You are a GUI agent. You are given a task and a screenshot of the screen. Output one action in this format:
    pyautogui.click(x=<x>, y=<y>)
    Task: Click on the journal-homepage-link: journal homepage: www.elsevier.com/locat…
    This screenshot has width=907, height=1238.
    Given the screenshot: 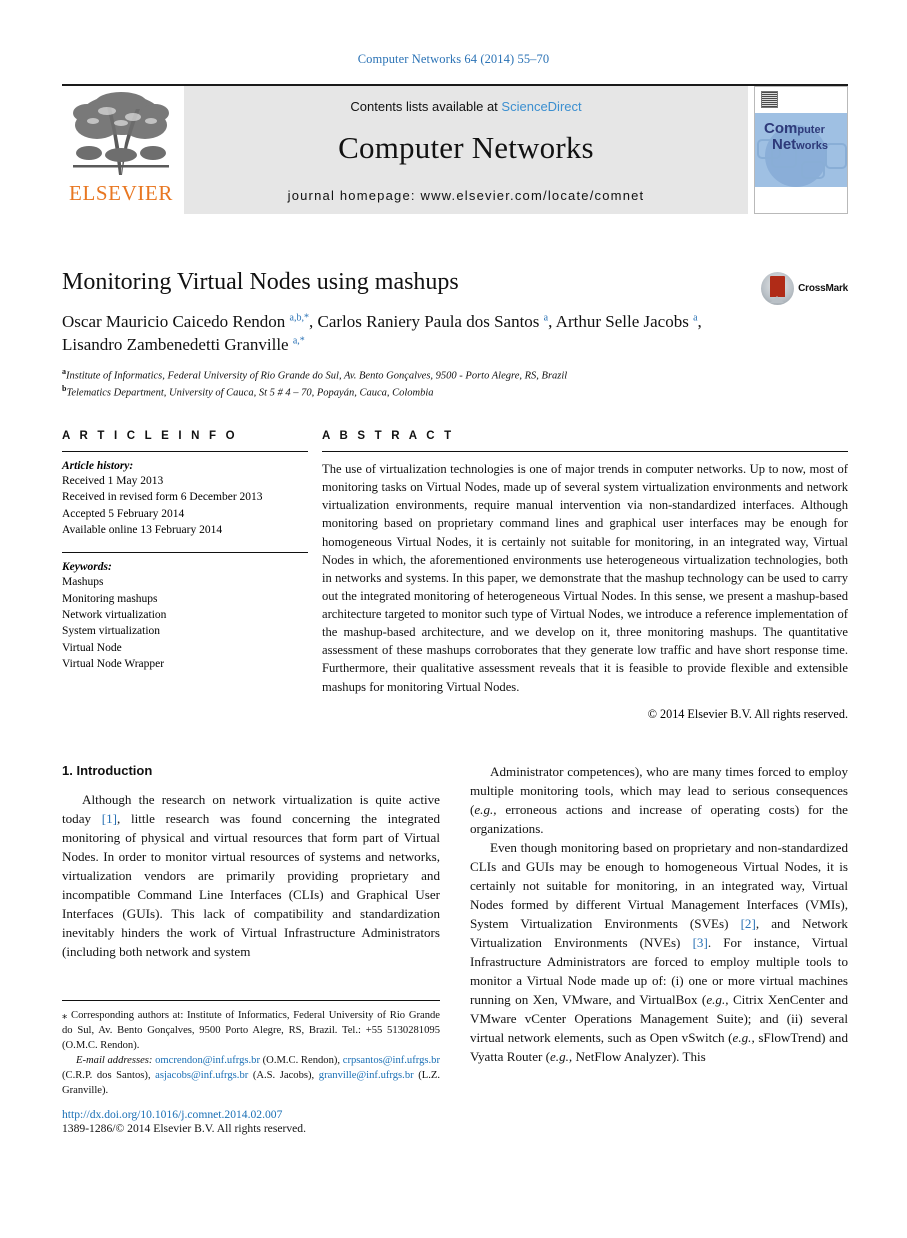 What is the action you would take?
    pyautogui.click(x=466, y=195)
    